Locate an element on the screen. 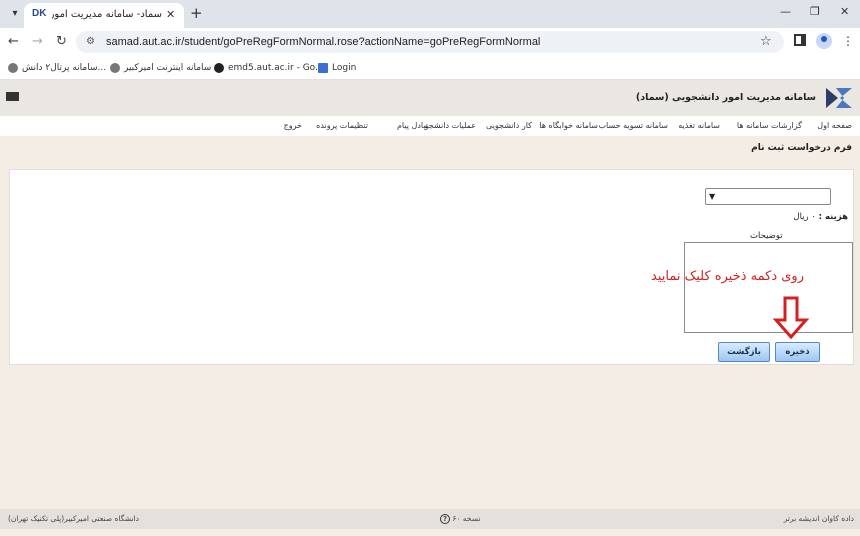 This screenshot has height=536, width=860. menu-item-profile-settings: تنظیمات پرونده is located at coordinates (342, 126).